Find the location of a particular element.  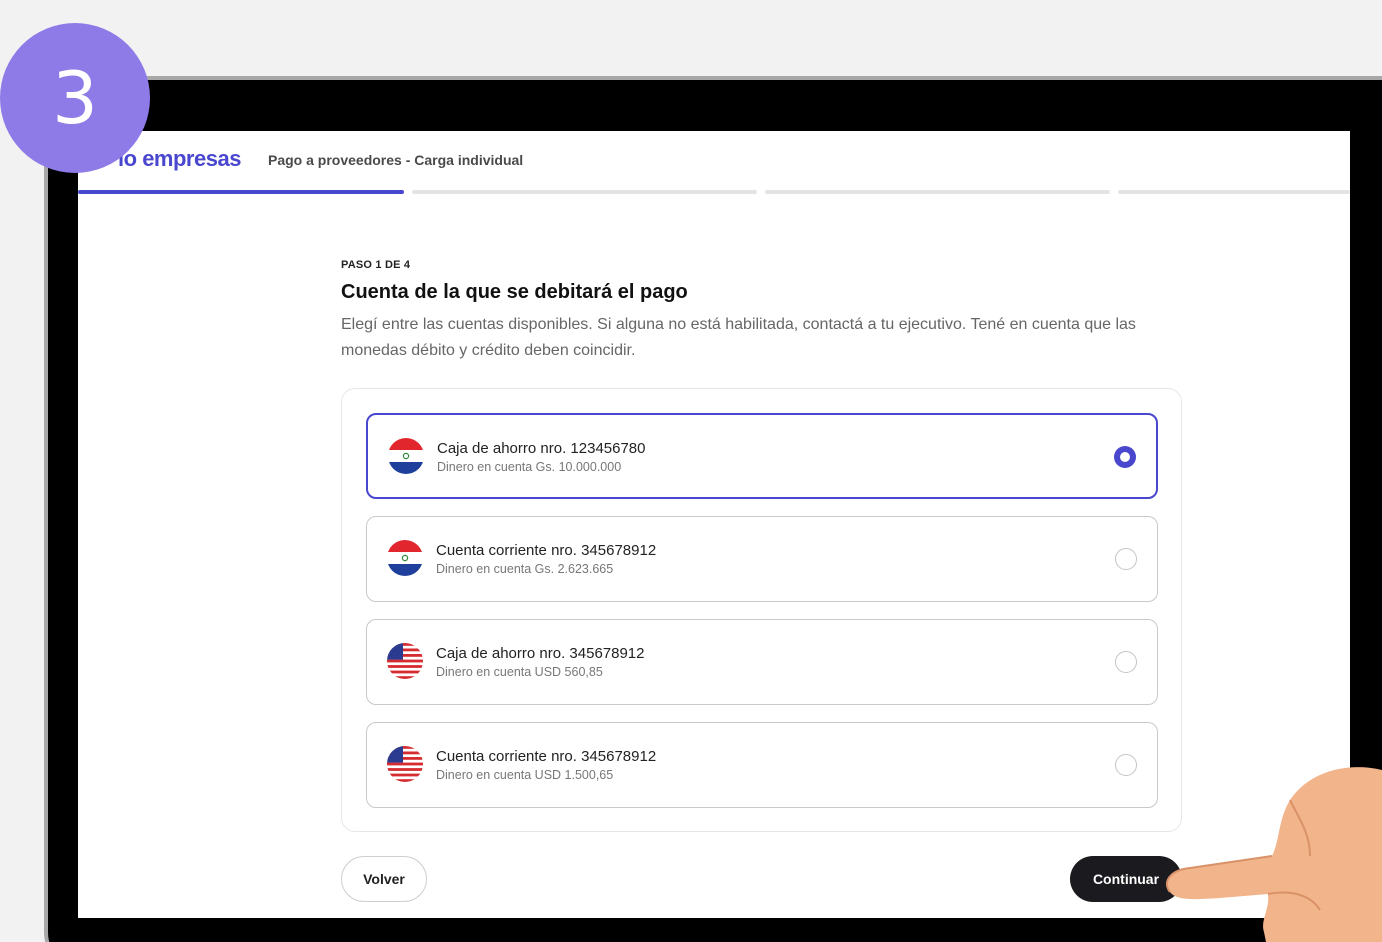

account-balance: Dinero en cuenta USD 560,85 is located at coordinates (519, 672).